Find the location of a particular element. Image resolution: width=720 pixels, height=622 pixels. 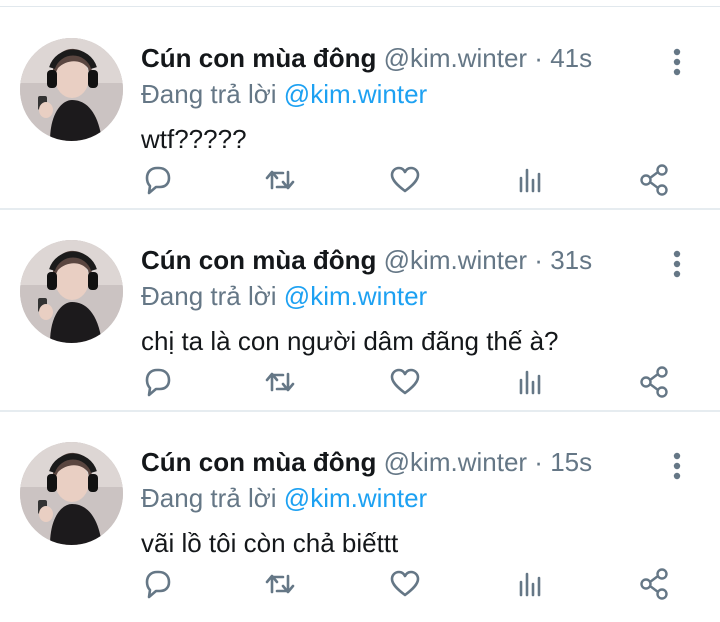

timestamp: 31s is located at coordinates (571, 260).